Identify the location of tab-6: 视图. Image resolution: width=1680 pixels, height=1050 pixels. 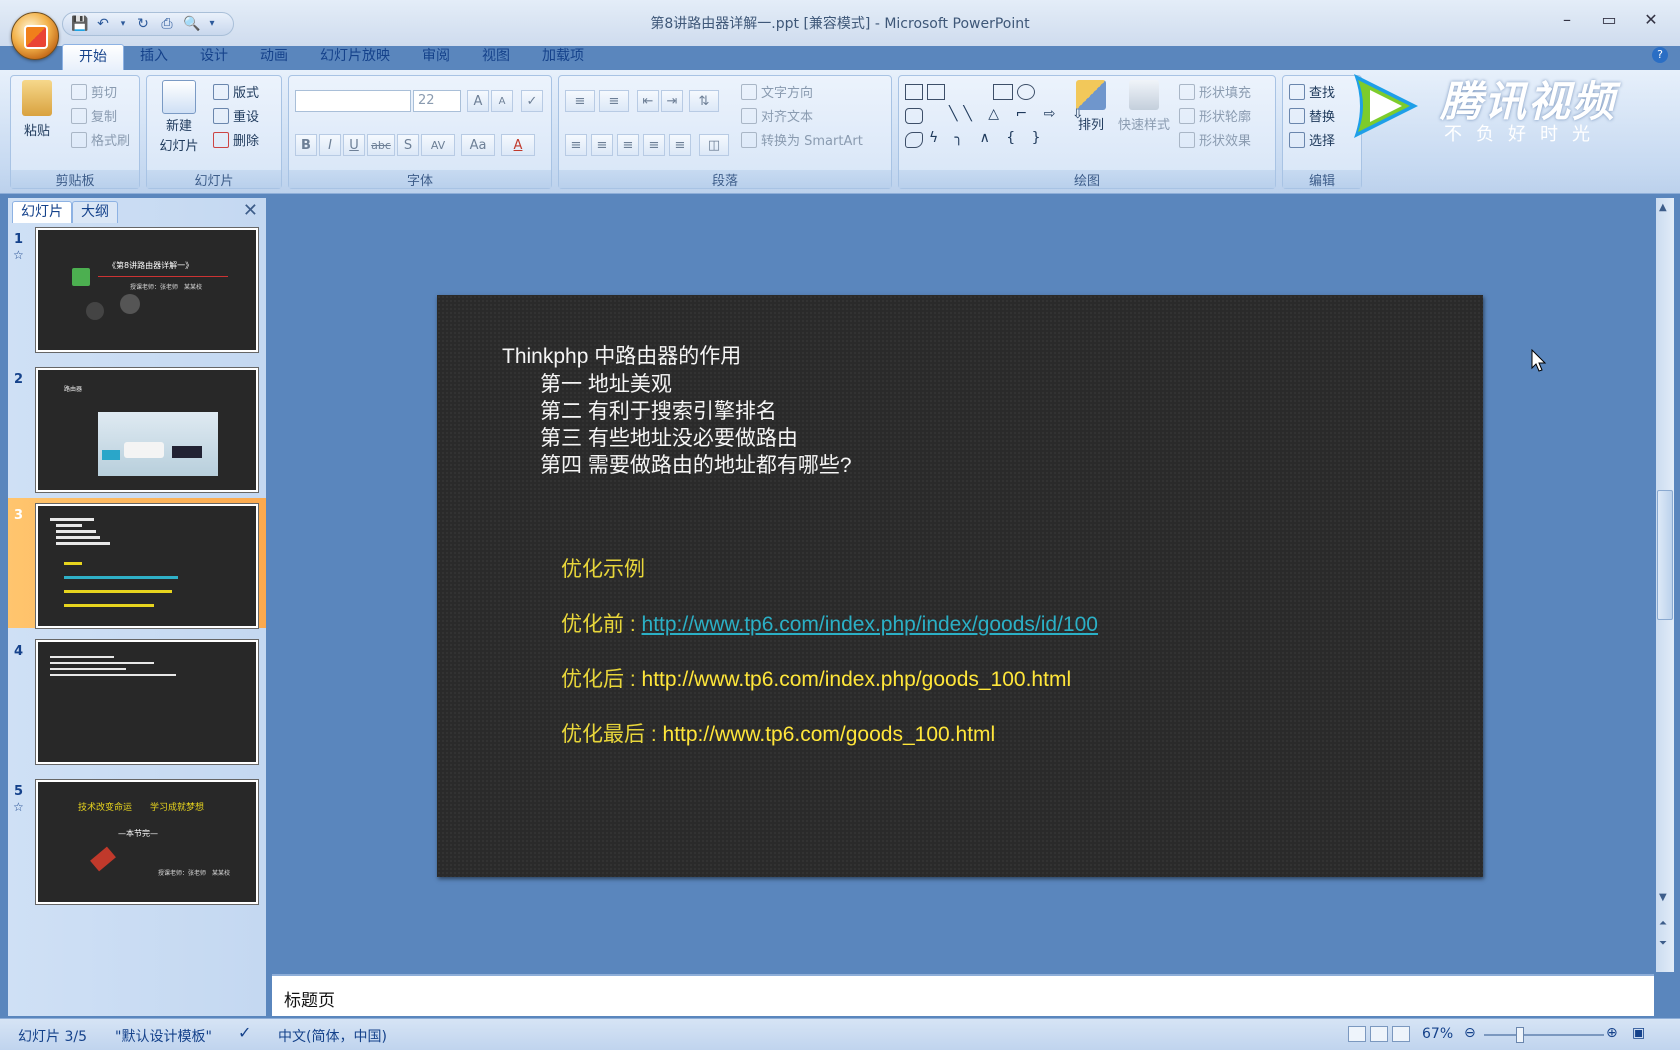
(496, 57).